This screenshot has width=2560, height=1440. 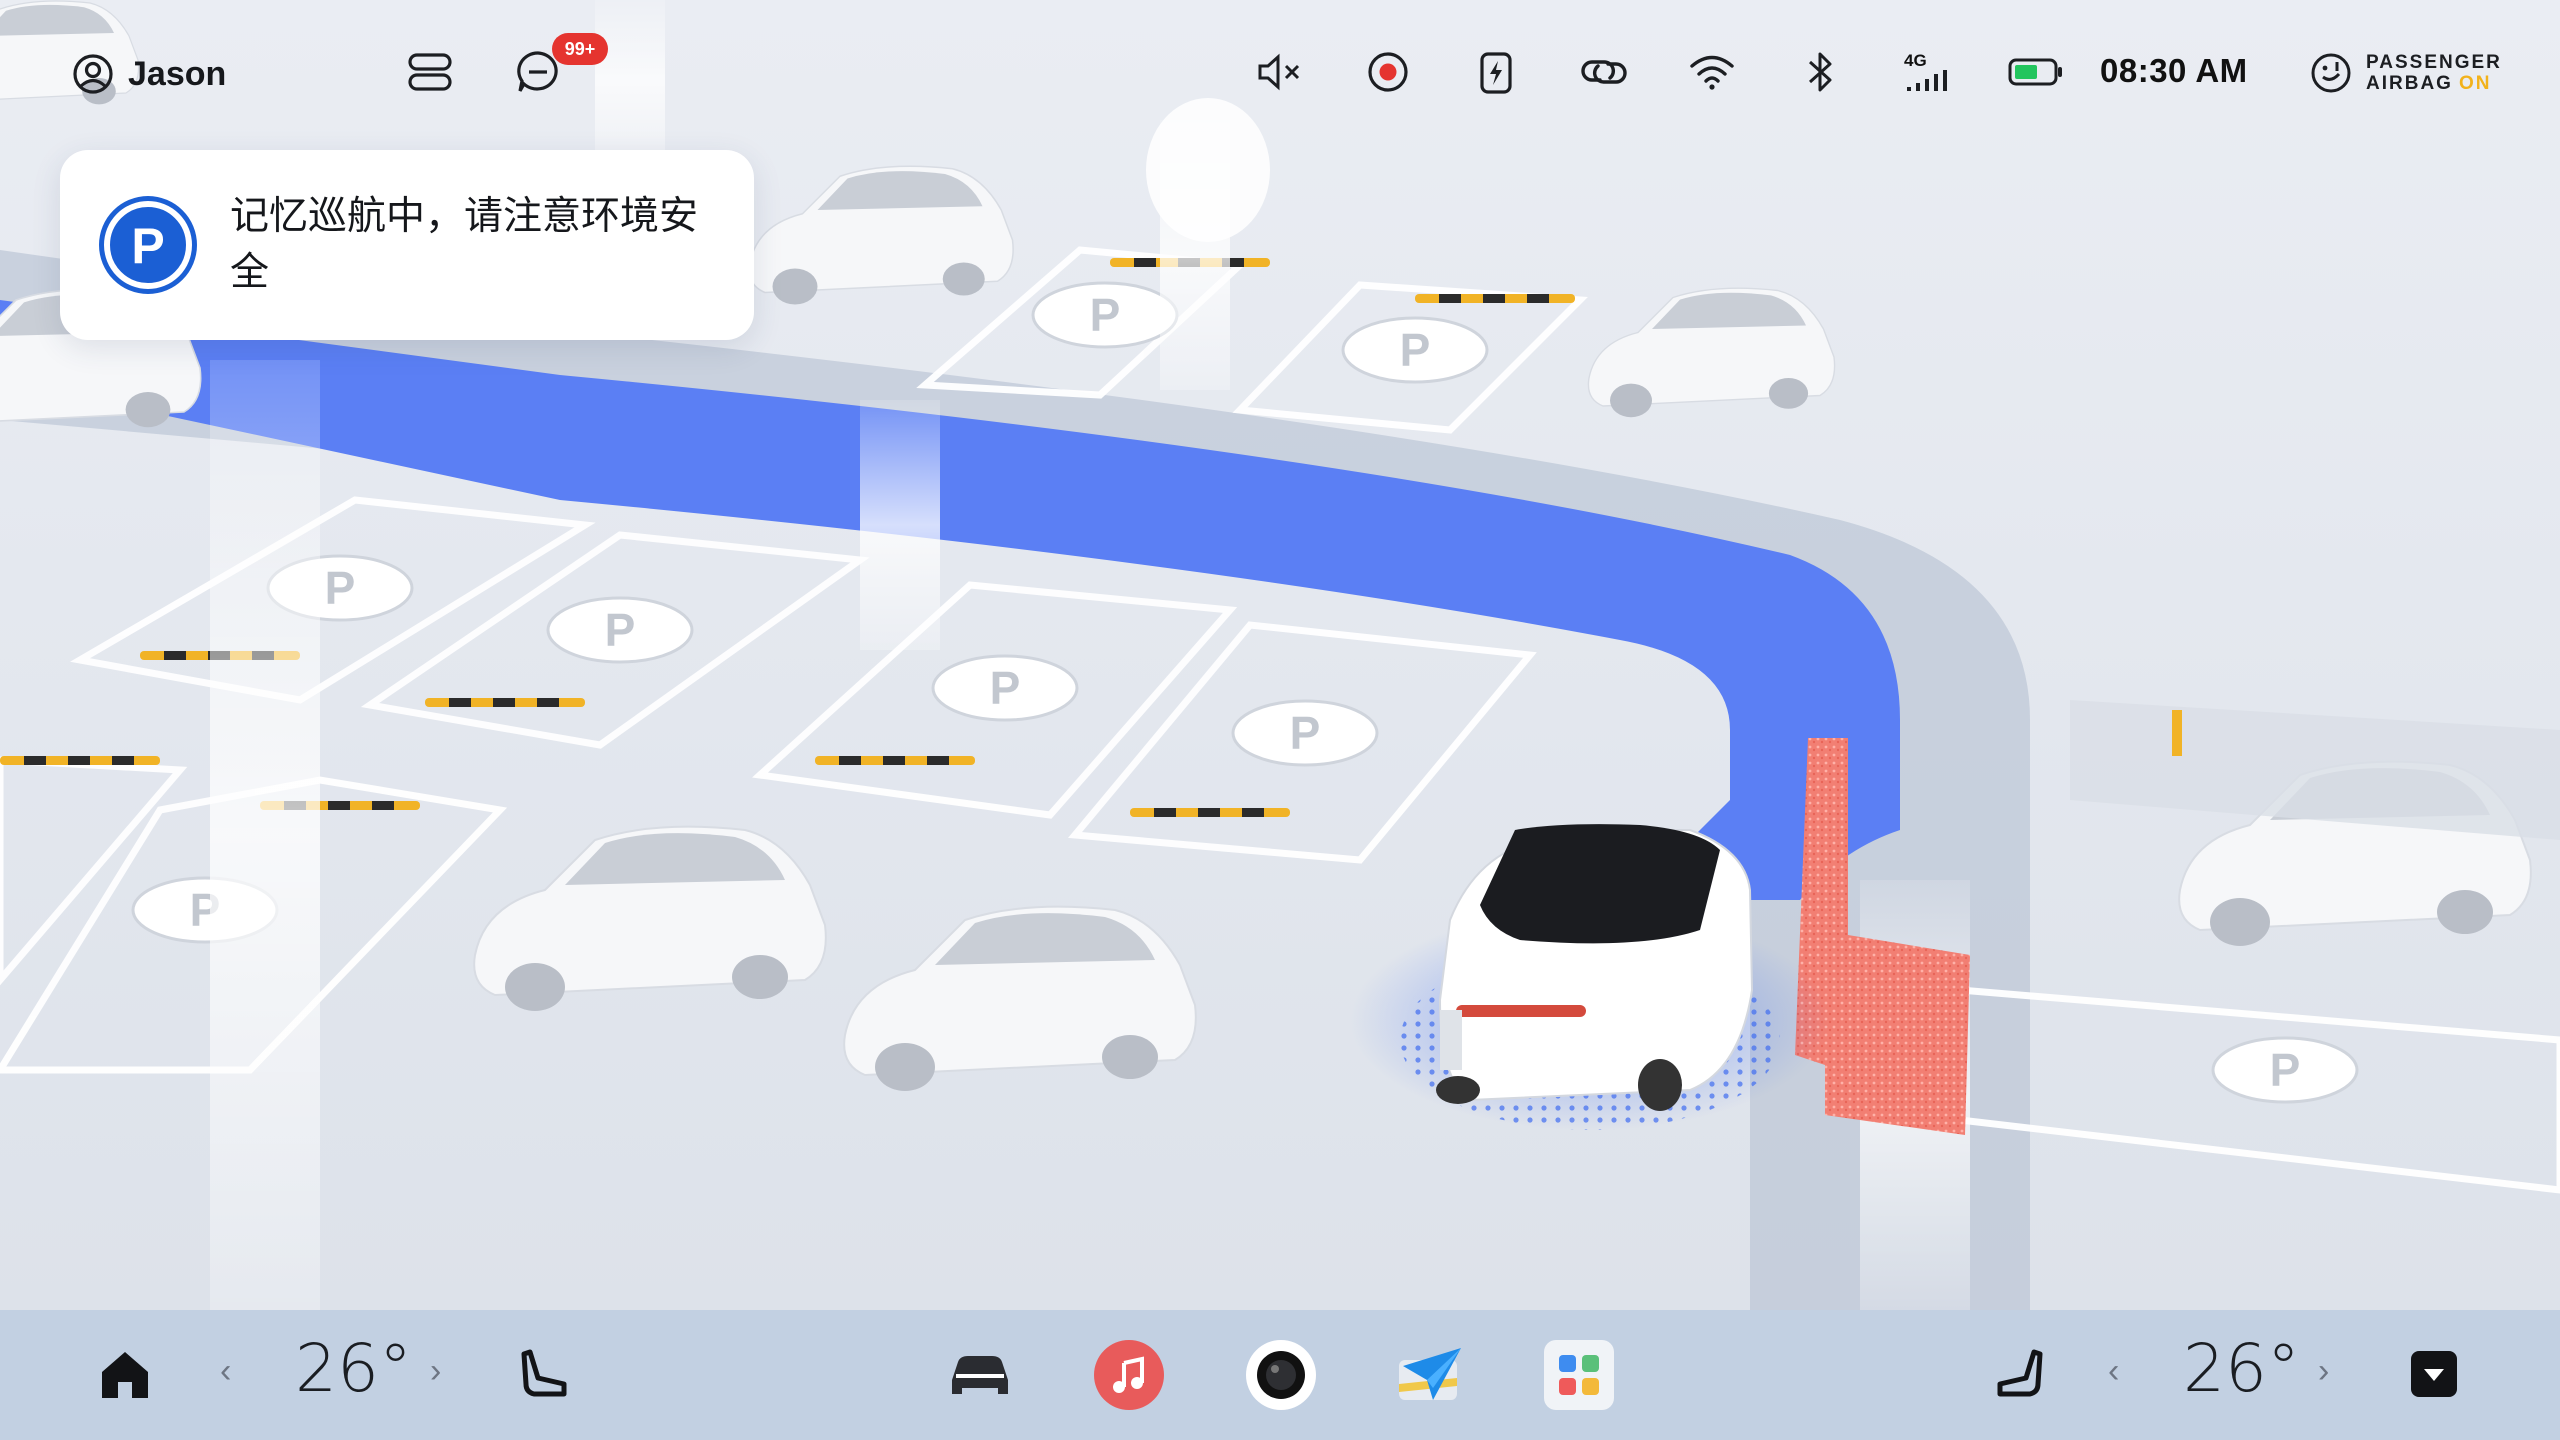 What do you see at coordinates (1129, 1375) in the screenshot?
I see `music-icon` at bounding box center [1129, 1375].